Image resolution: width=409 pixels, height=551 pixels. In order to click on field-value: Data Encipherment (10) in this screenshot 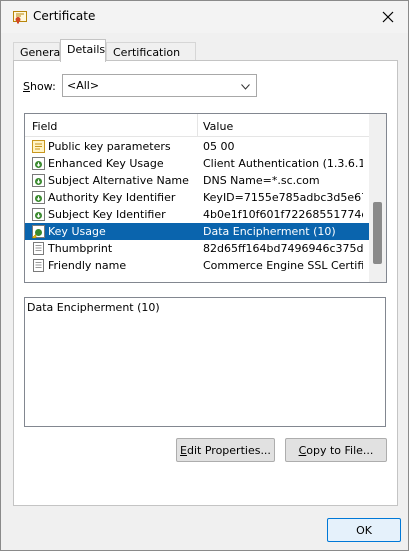, I will do `click(269, 231)`.